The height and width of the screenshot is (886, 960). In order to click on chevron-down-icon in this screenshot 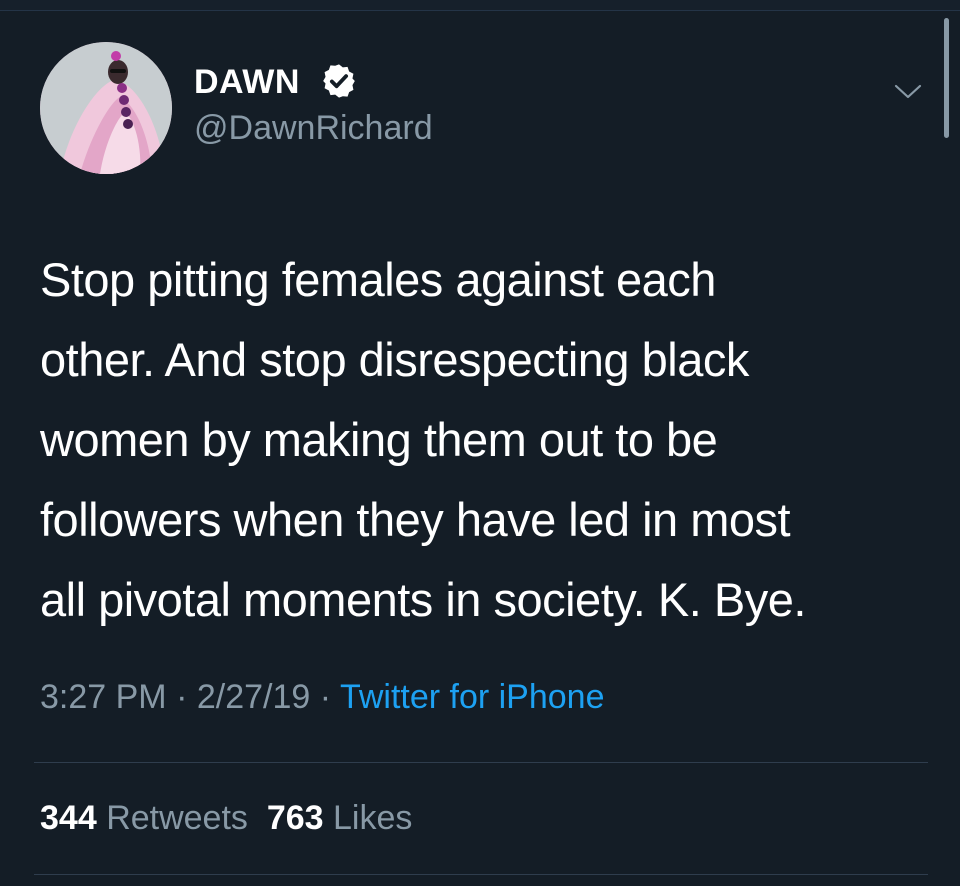, I will do `click(908, 91)`.